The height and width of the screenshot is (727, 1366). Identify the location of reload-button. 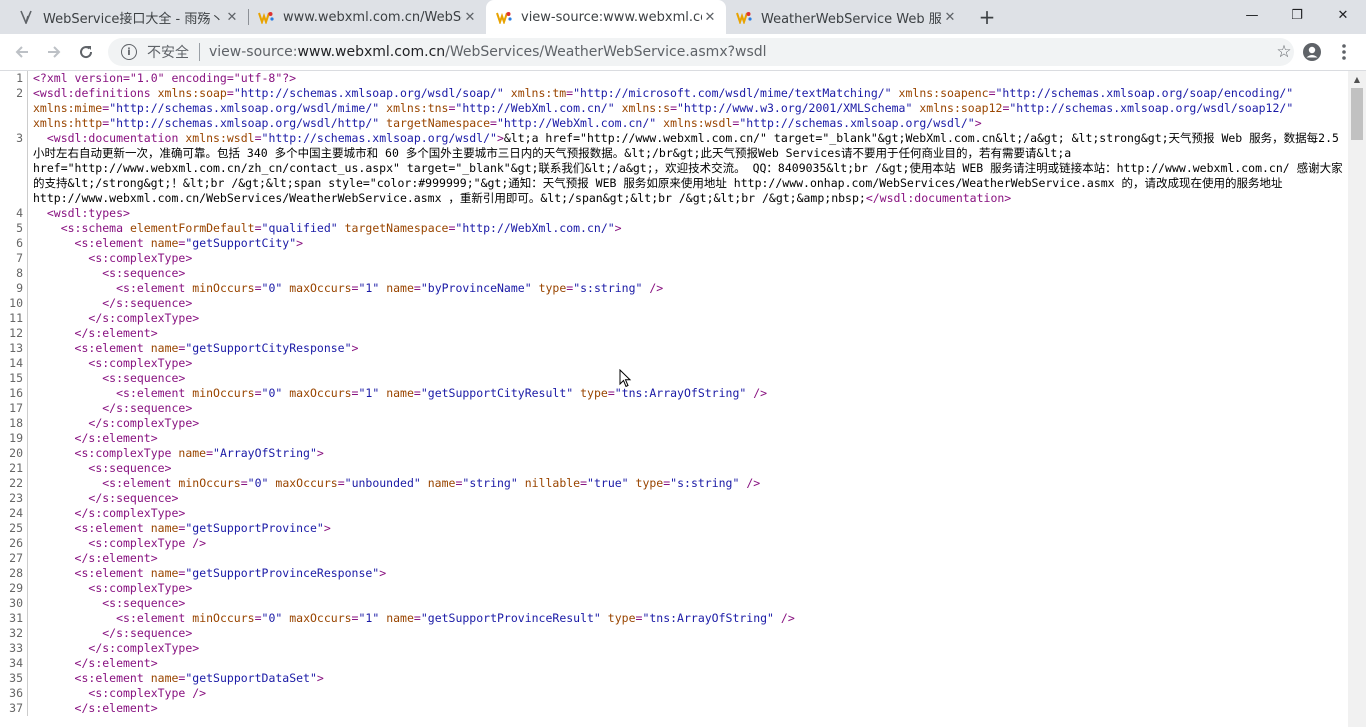
(86, 52).